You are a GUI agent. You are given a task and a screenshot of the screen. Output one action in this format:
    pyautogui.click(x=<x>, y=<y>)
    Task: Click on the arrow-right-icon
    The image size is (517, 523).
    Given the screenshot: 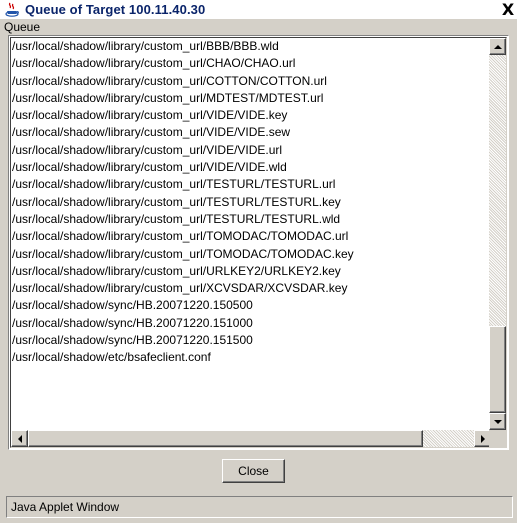 What is the action you would take?
    pyautogui.click(x=482, y=438)
    